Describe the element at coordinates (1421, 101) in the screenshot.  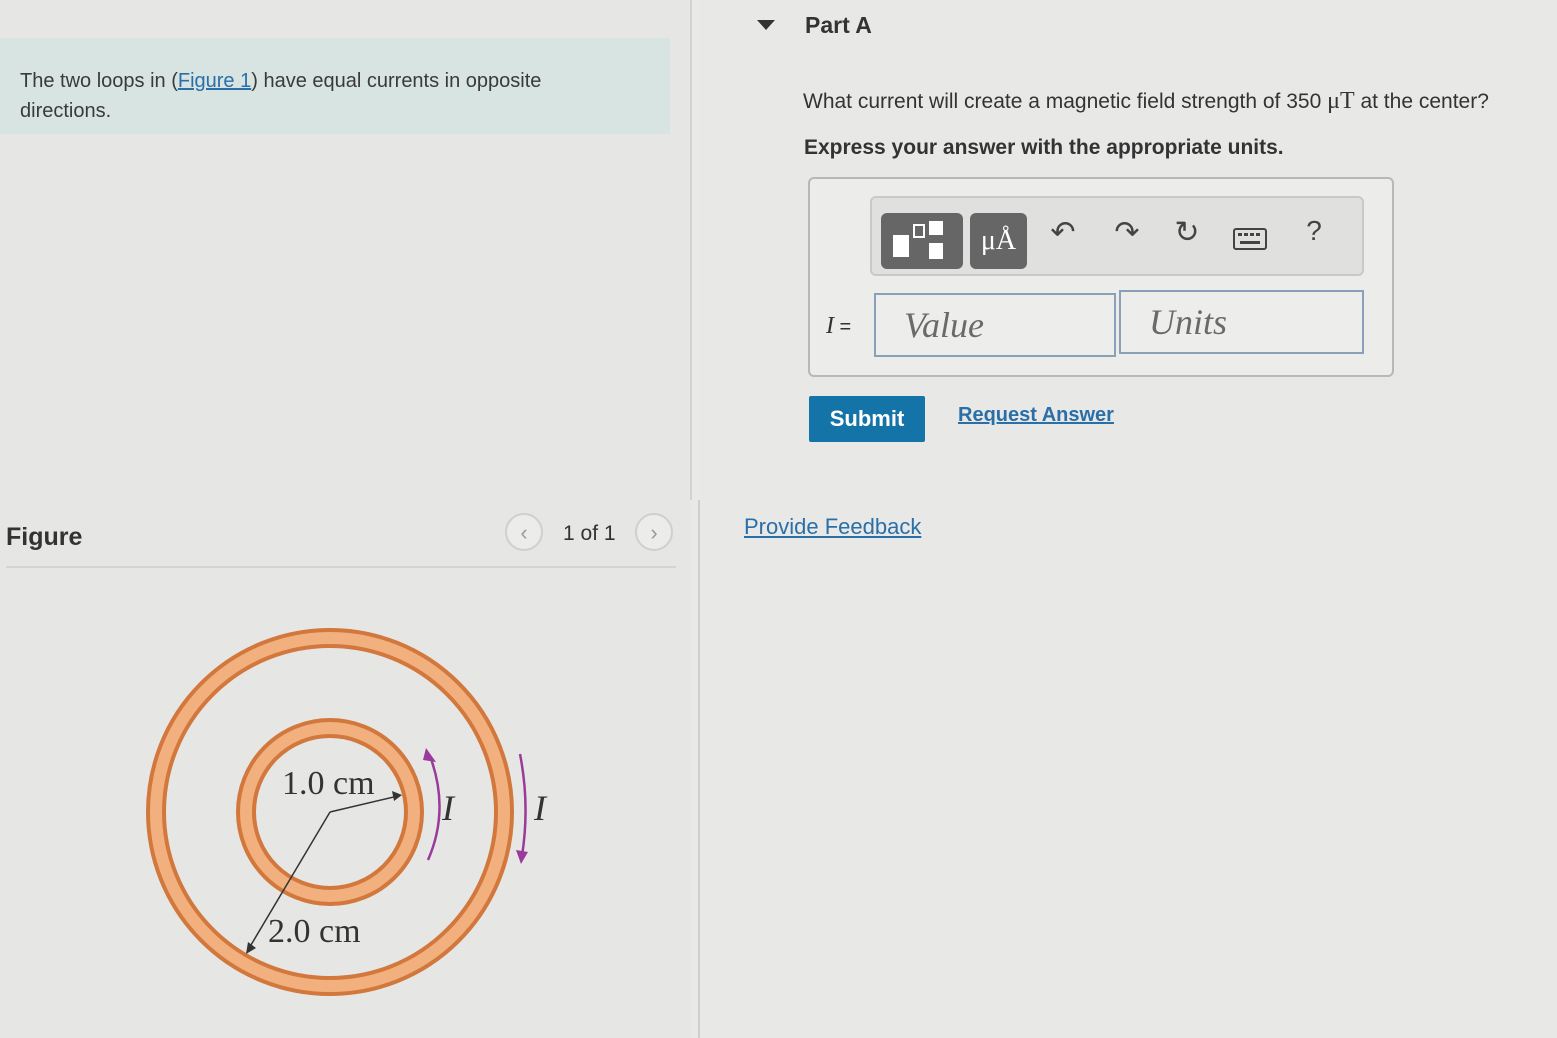
I see `question-after: at the center?` at that location.